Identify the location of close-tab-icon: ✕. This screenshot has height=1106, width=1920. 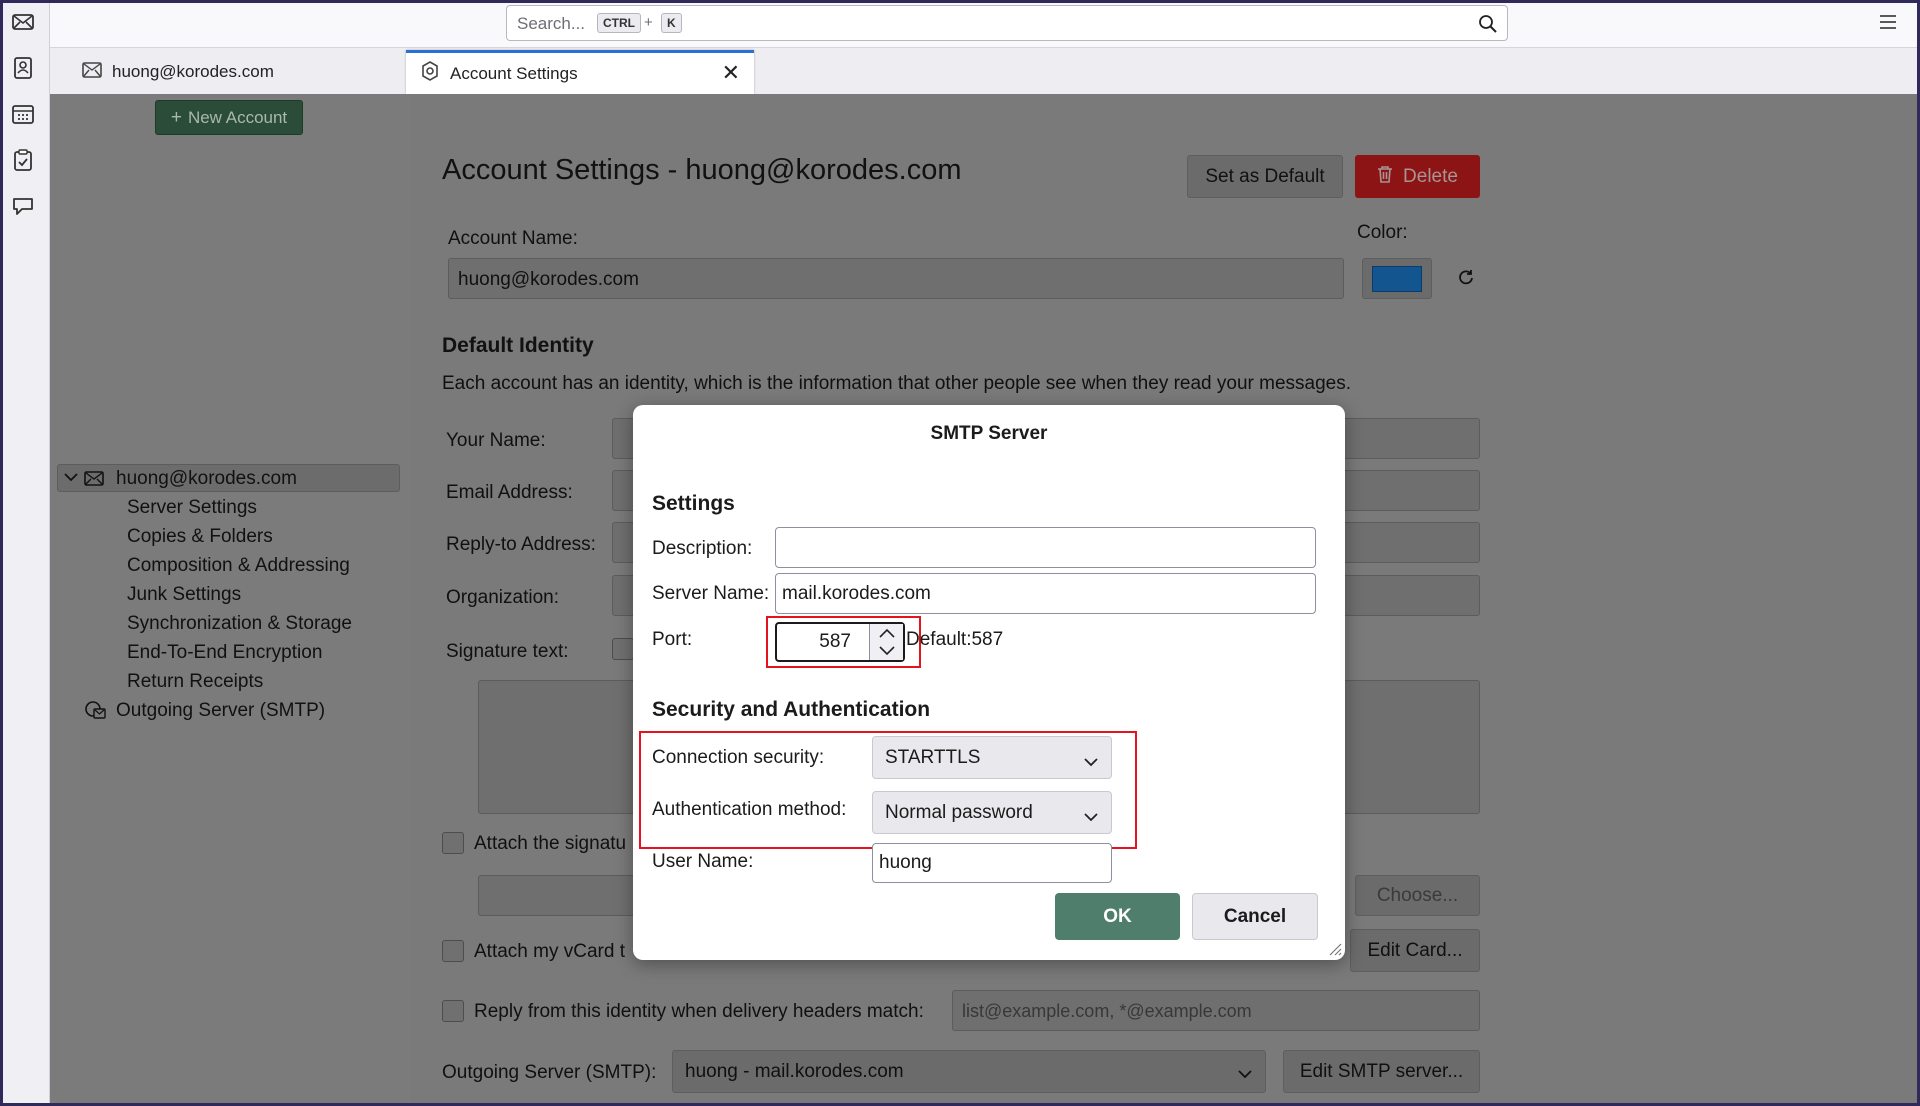
(731, 73).